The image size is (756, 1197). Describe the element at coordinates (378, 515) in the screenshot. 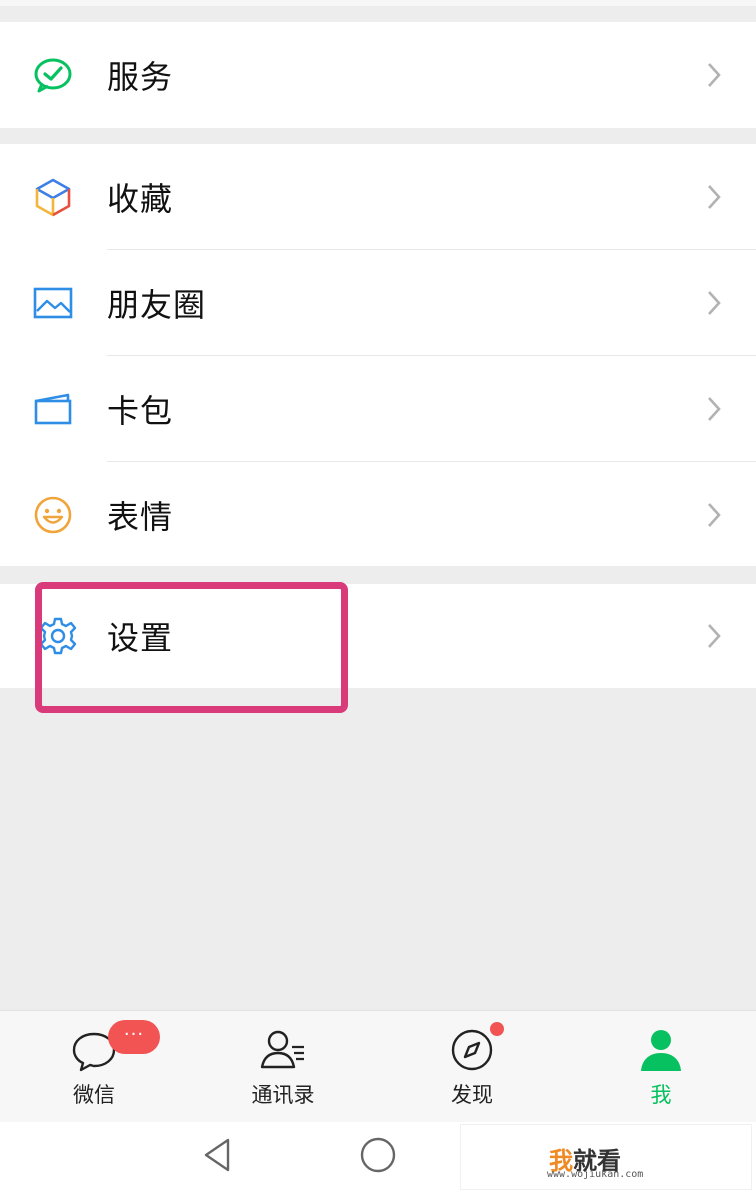

I see `menu-row-stickers: 表情` at that location.